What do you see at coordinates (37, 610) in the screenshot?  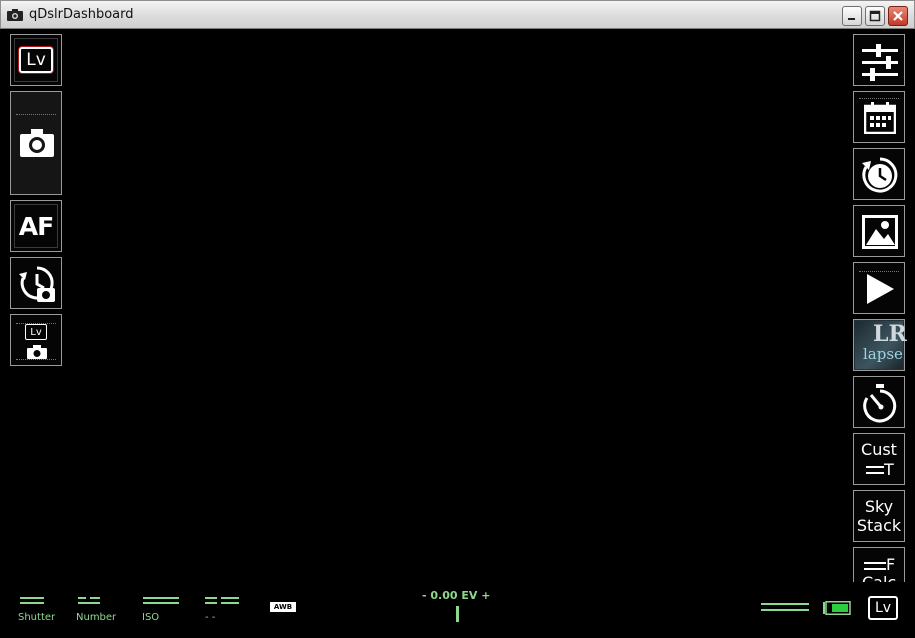 I see `shutter-control: Shutter` at bounding box center [37, 610].